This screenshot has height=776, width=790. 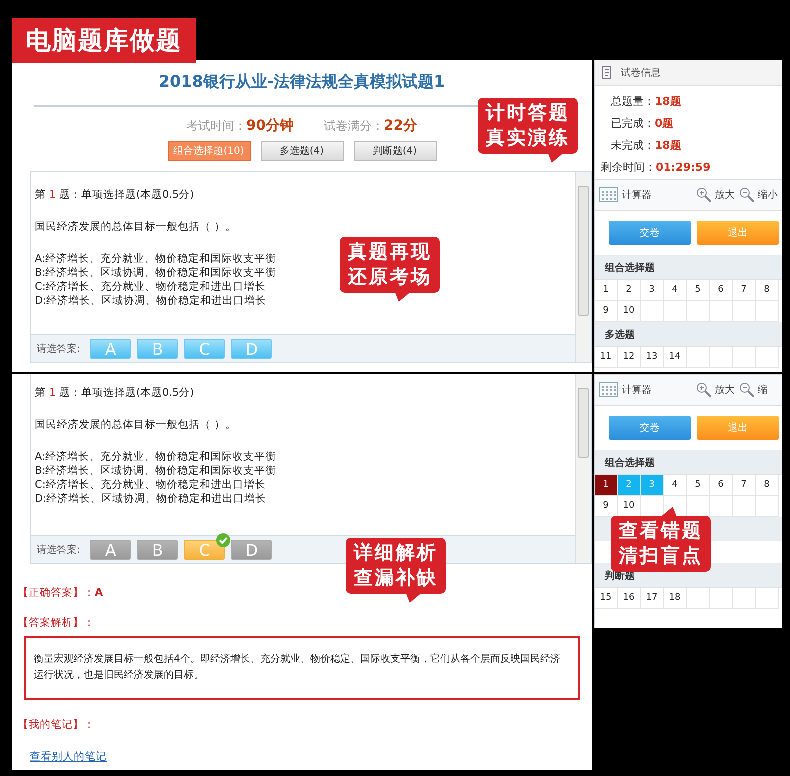 What do you see at coordinates (646, 145) in the screenshot?
I see `exam-stat: 未完成：18题` at bounding box center [646, 145].